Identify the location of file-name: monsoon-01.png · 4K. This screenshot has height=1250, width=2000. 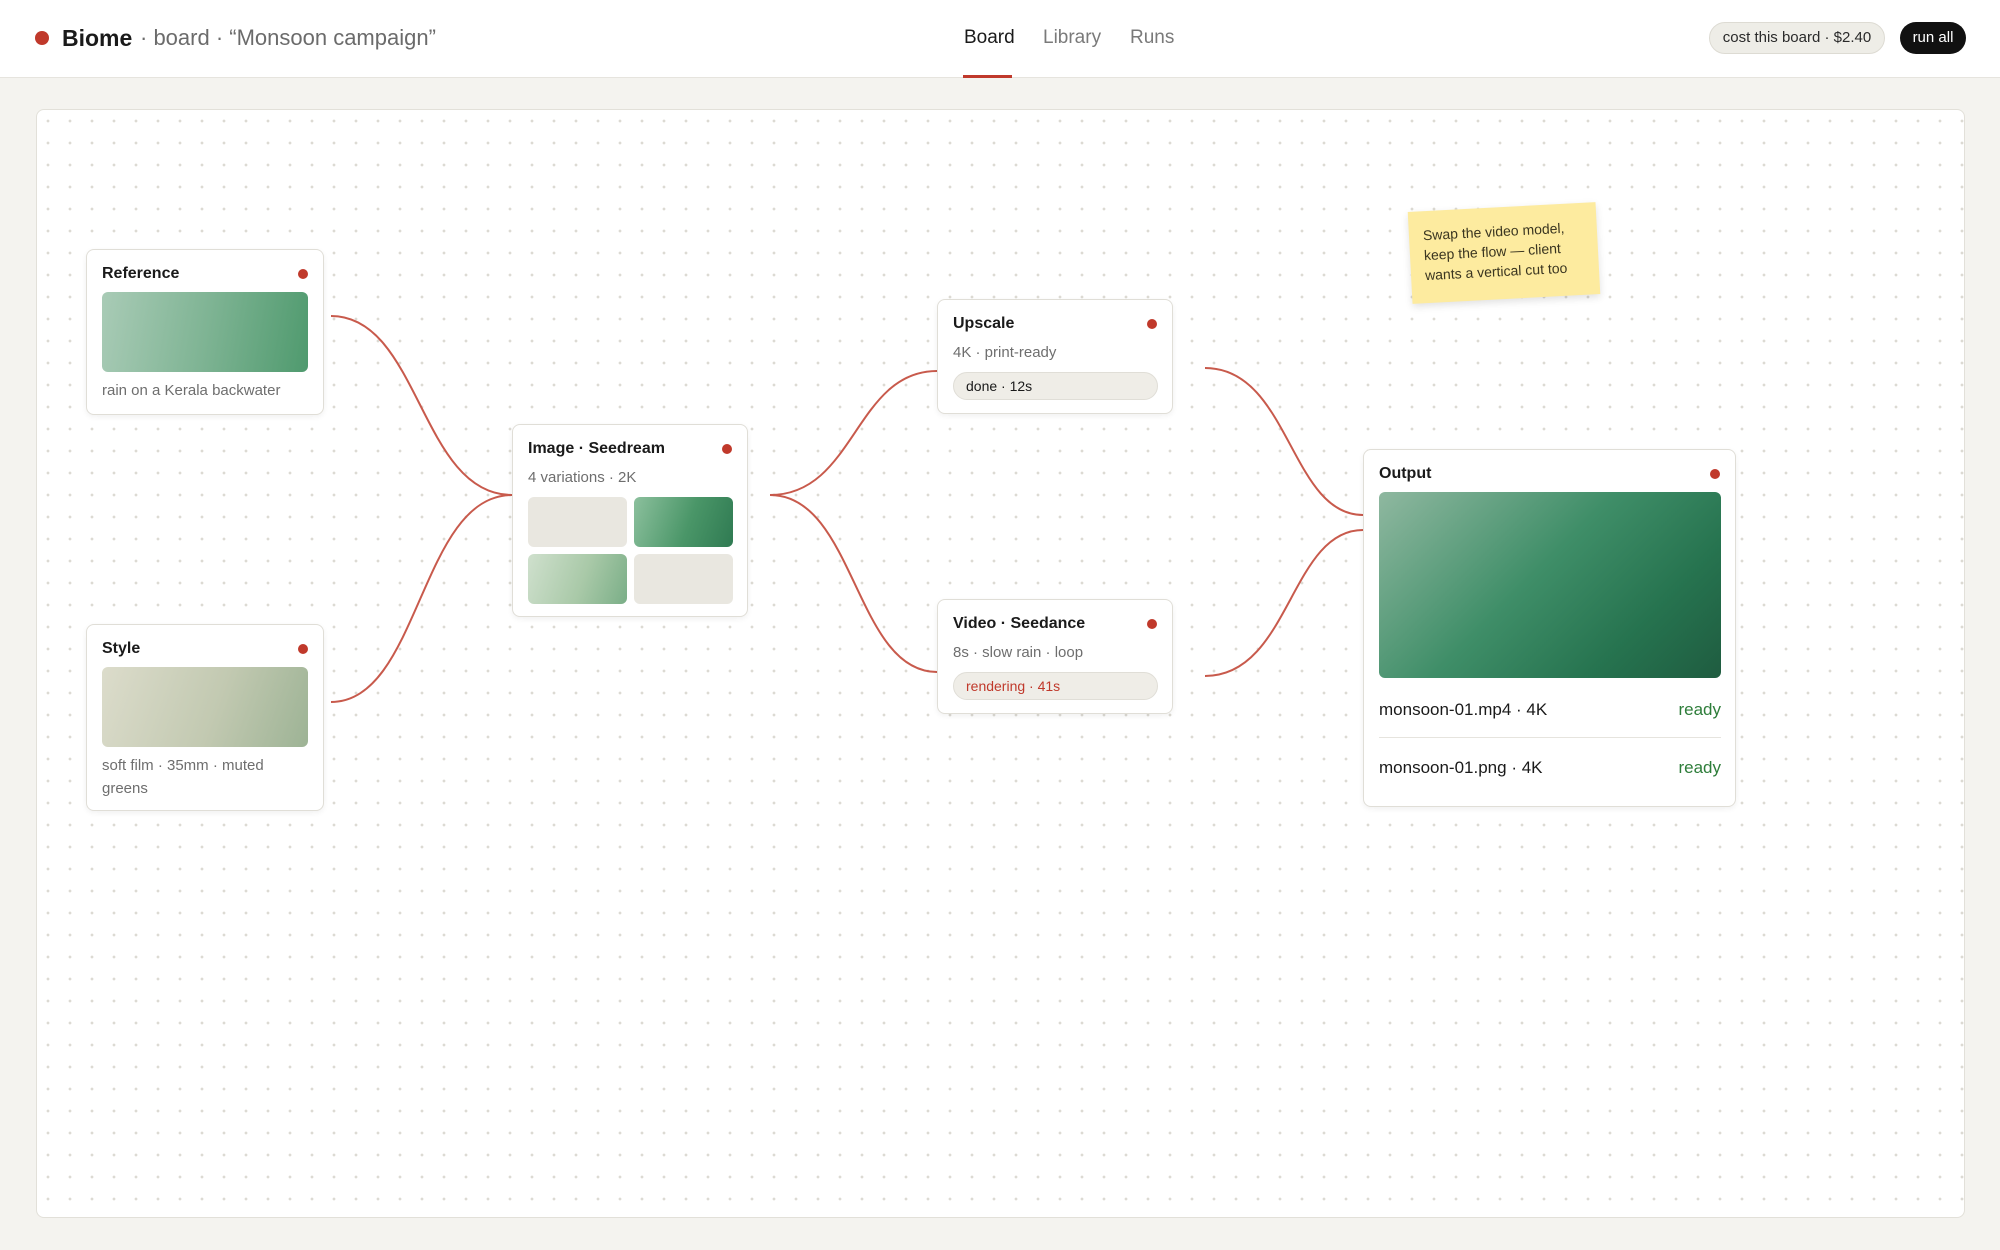
(1461, 767).